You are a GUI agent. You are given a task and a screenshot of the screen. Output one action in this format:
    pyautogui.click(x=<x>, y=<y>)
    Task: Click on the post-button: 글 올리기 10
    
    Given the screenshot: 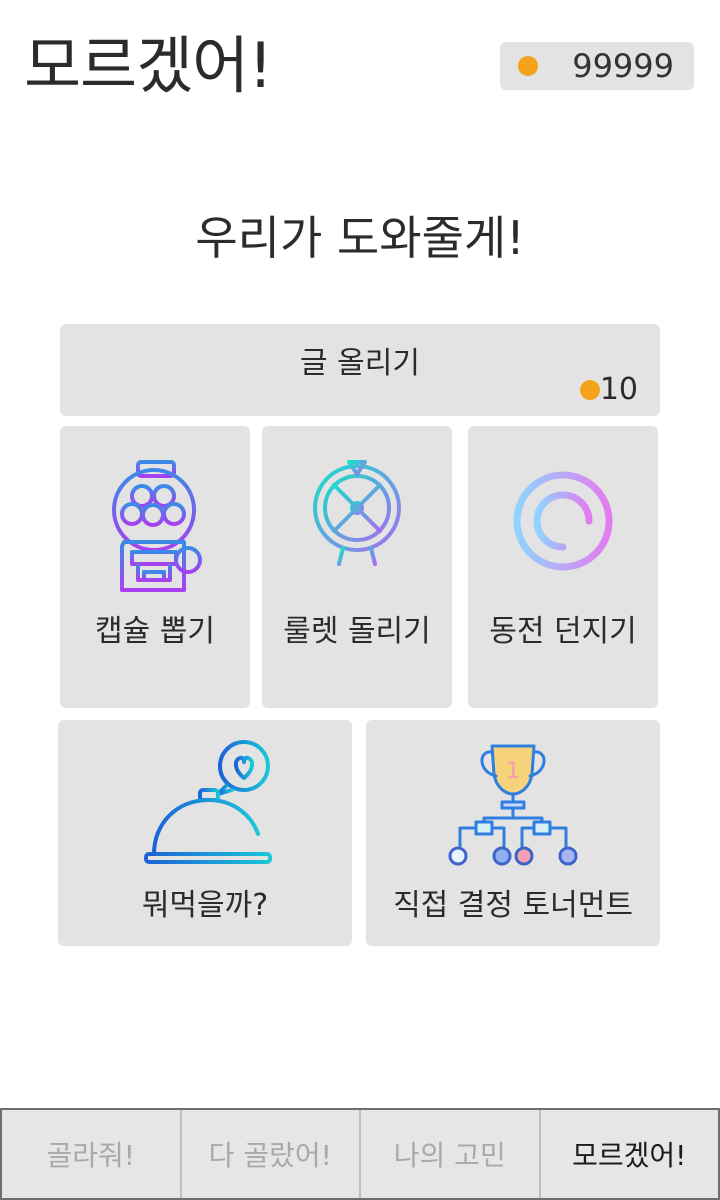 What is the action you would take?
    pyautogui.click(x=360, y=370)
    